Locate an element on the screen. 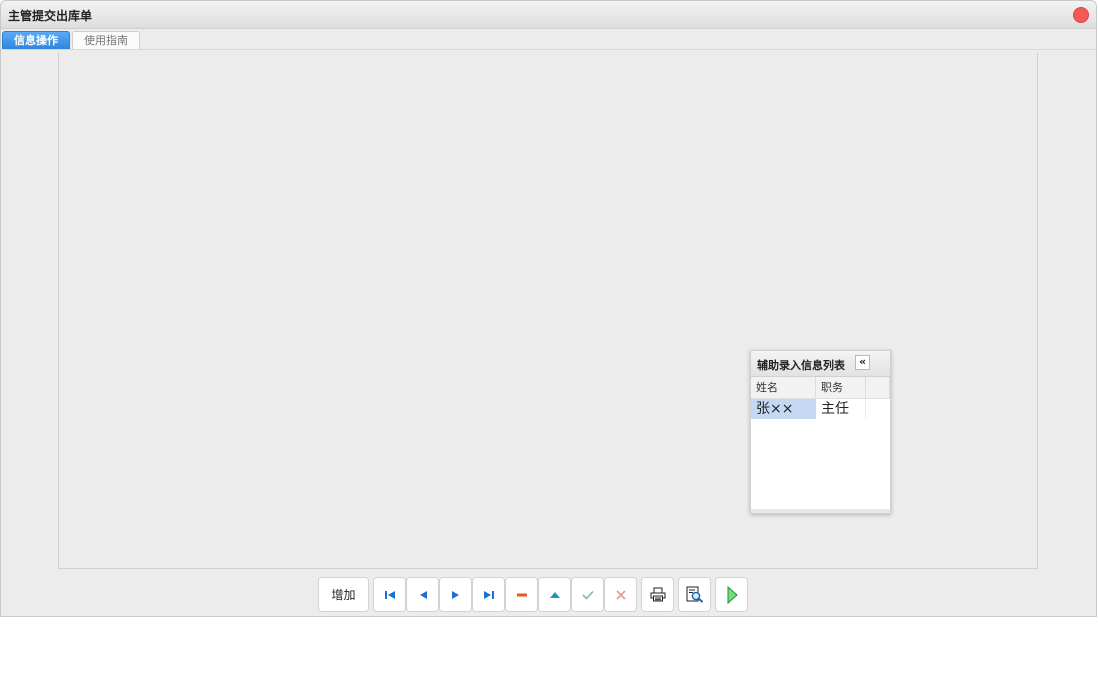  helper-grid-header: 姓名 职务 is located at coordinates (820, 388).